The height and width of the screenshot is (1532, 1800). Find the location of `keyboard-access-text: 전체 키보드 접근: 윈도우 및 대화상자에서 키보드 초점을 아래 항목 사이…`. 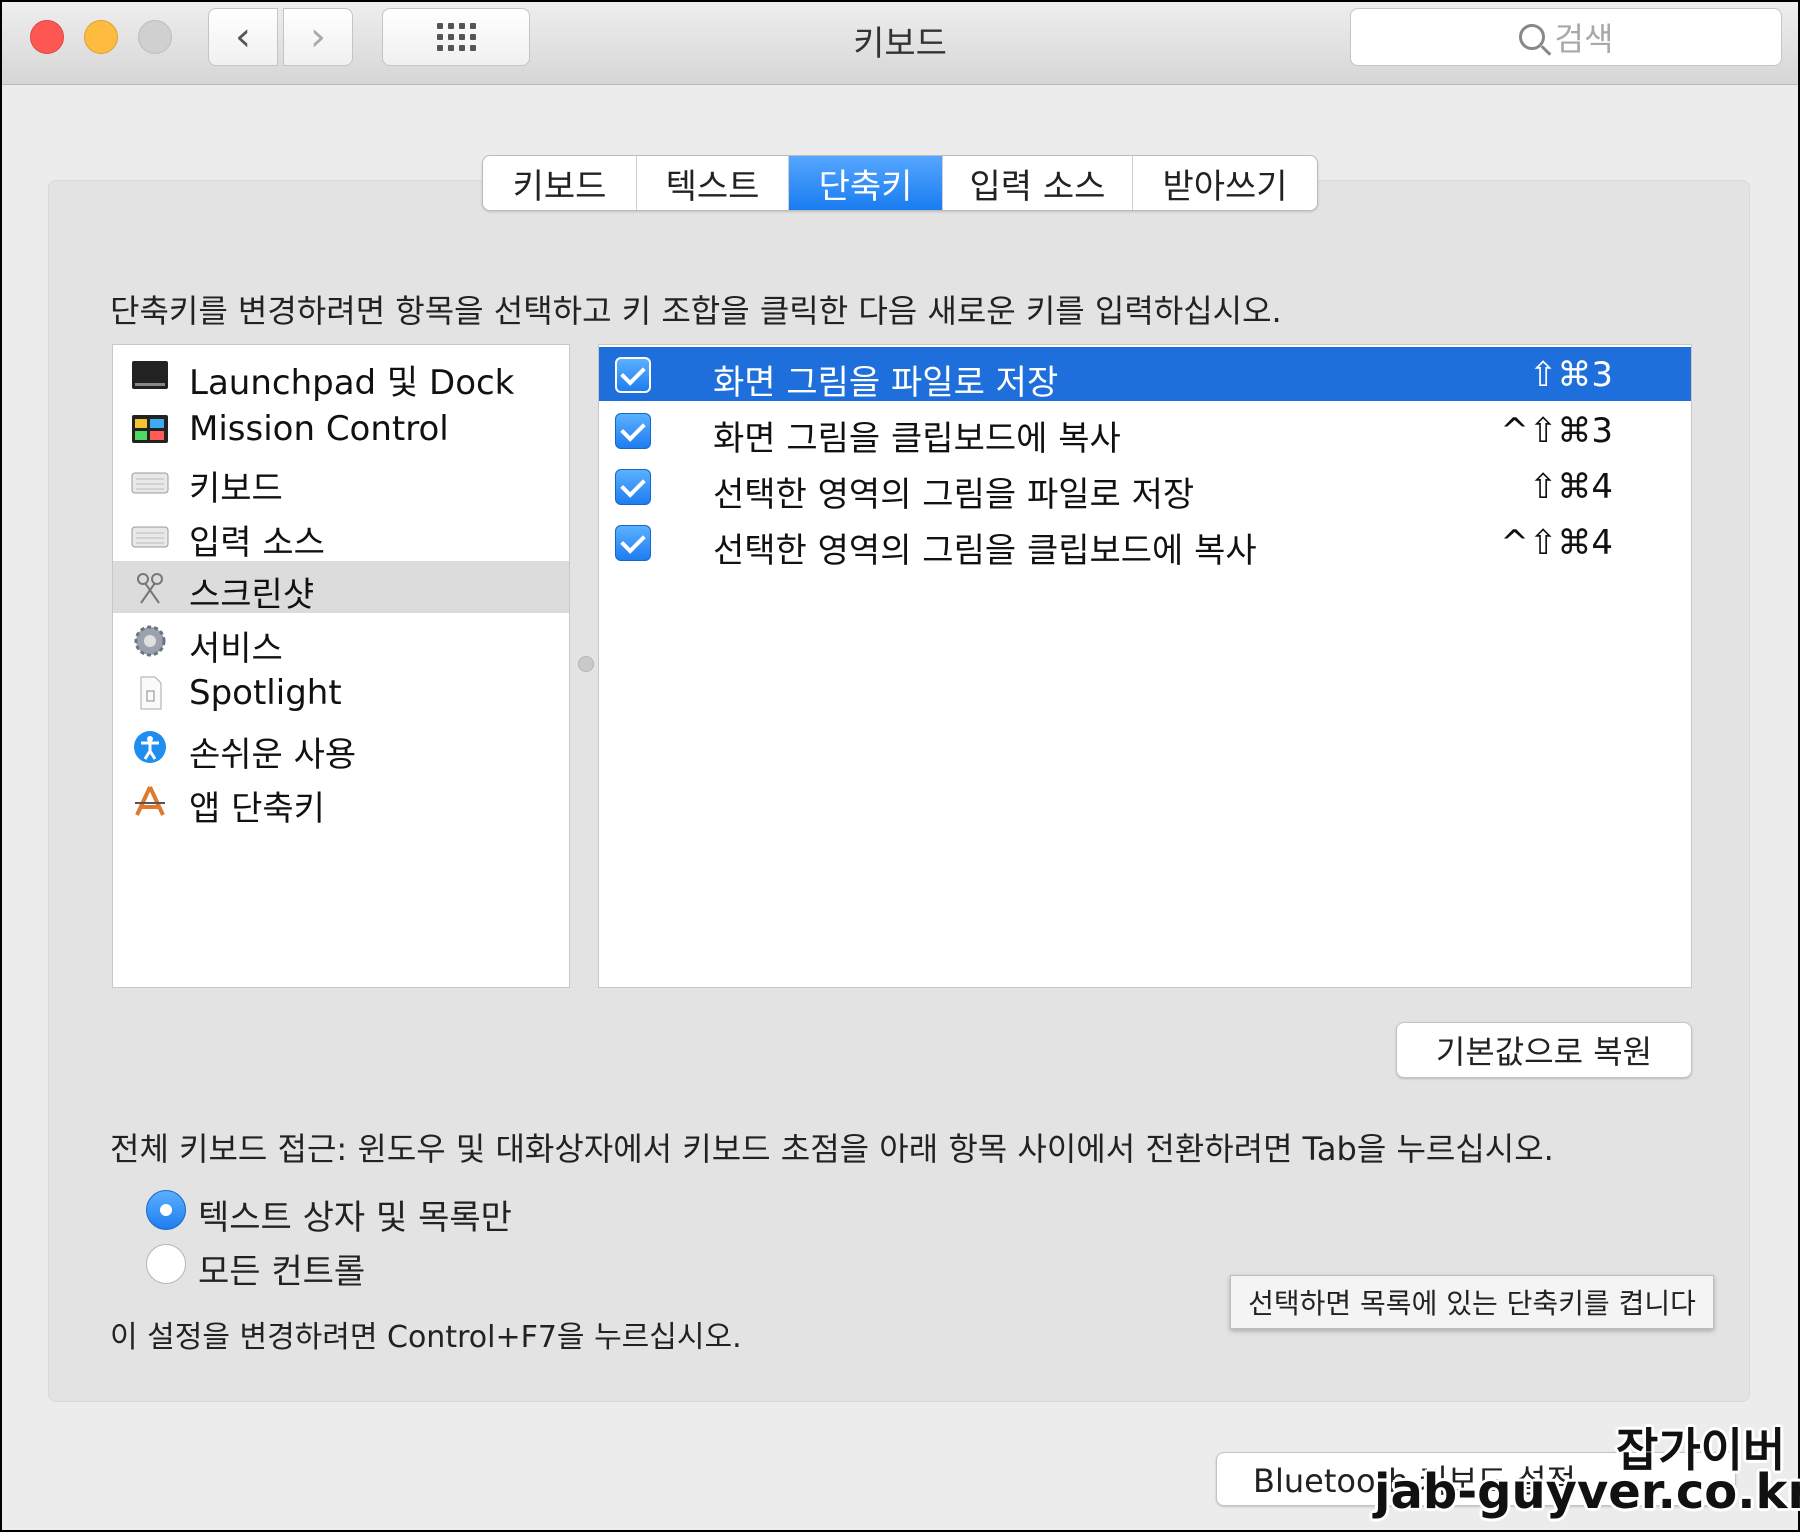

keyboard-access-text: 전체 키보드 접근: 윈도우 및 대화상자에서 키보드 초점을 아래 항목 사이… is located at coordinates (832, 1149).